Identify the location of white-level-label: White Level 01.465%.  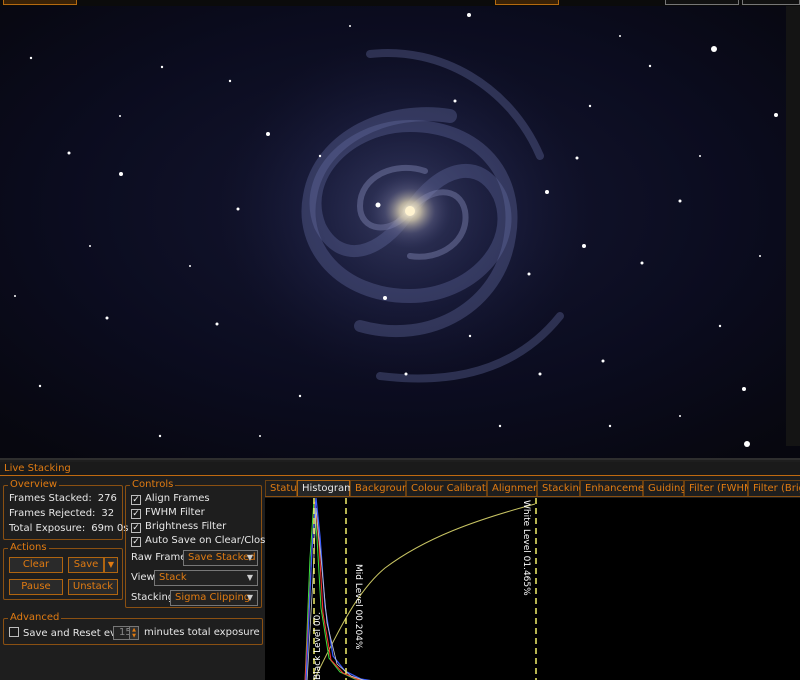
(526, 548).